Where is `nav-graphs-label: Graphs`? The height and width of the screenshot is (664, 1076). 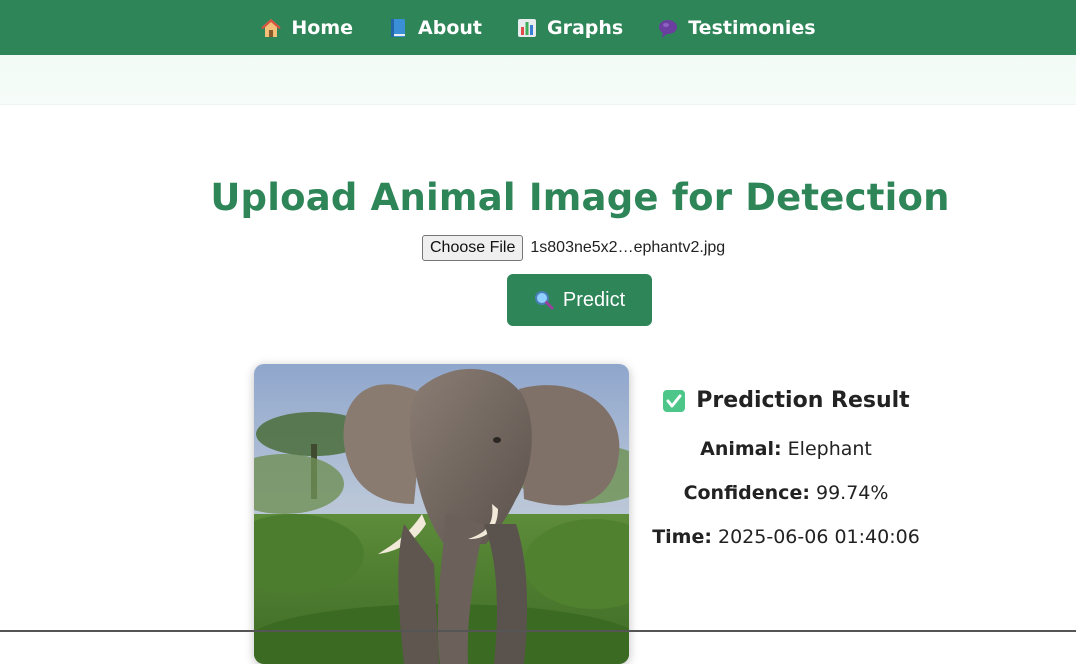 nav-graphs-label: Graphs is located at coordinates (585, 27).